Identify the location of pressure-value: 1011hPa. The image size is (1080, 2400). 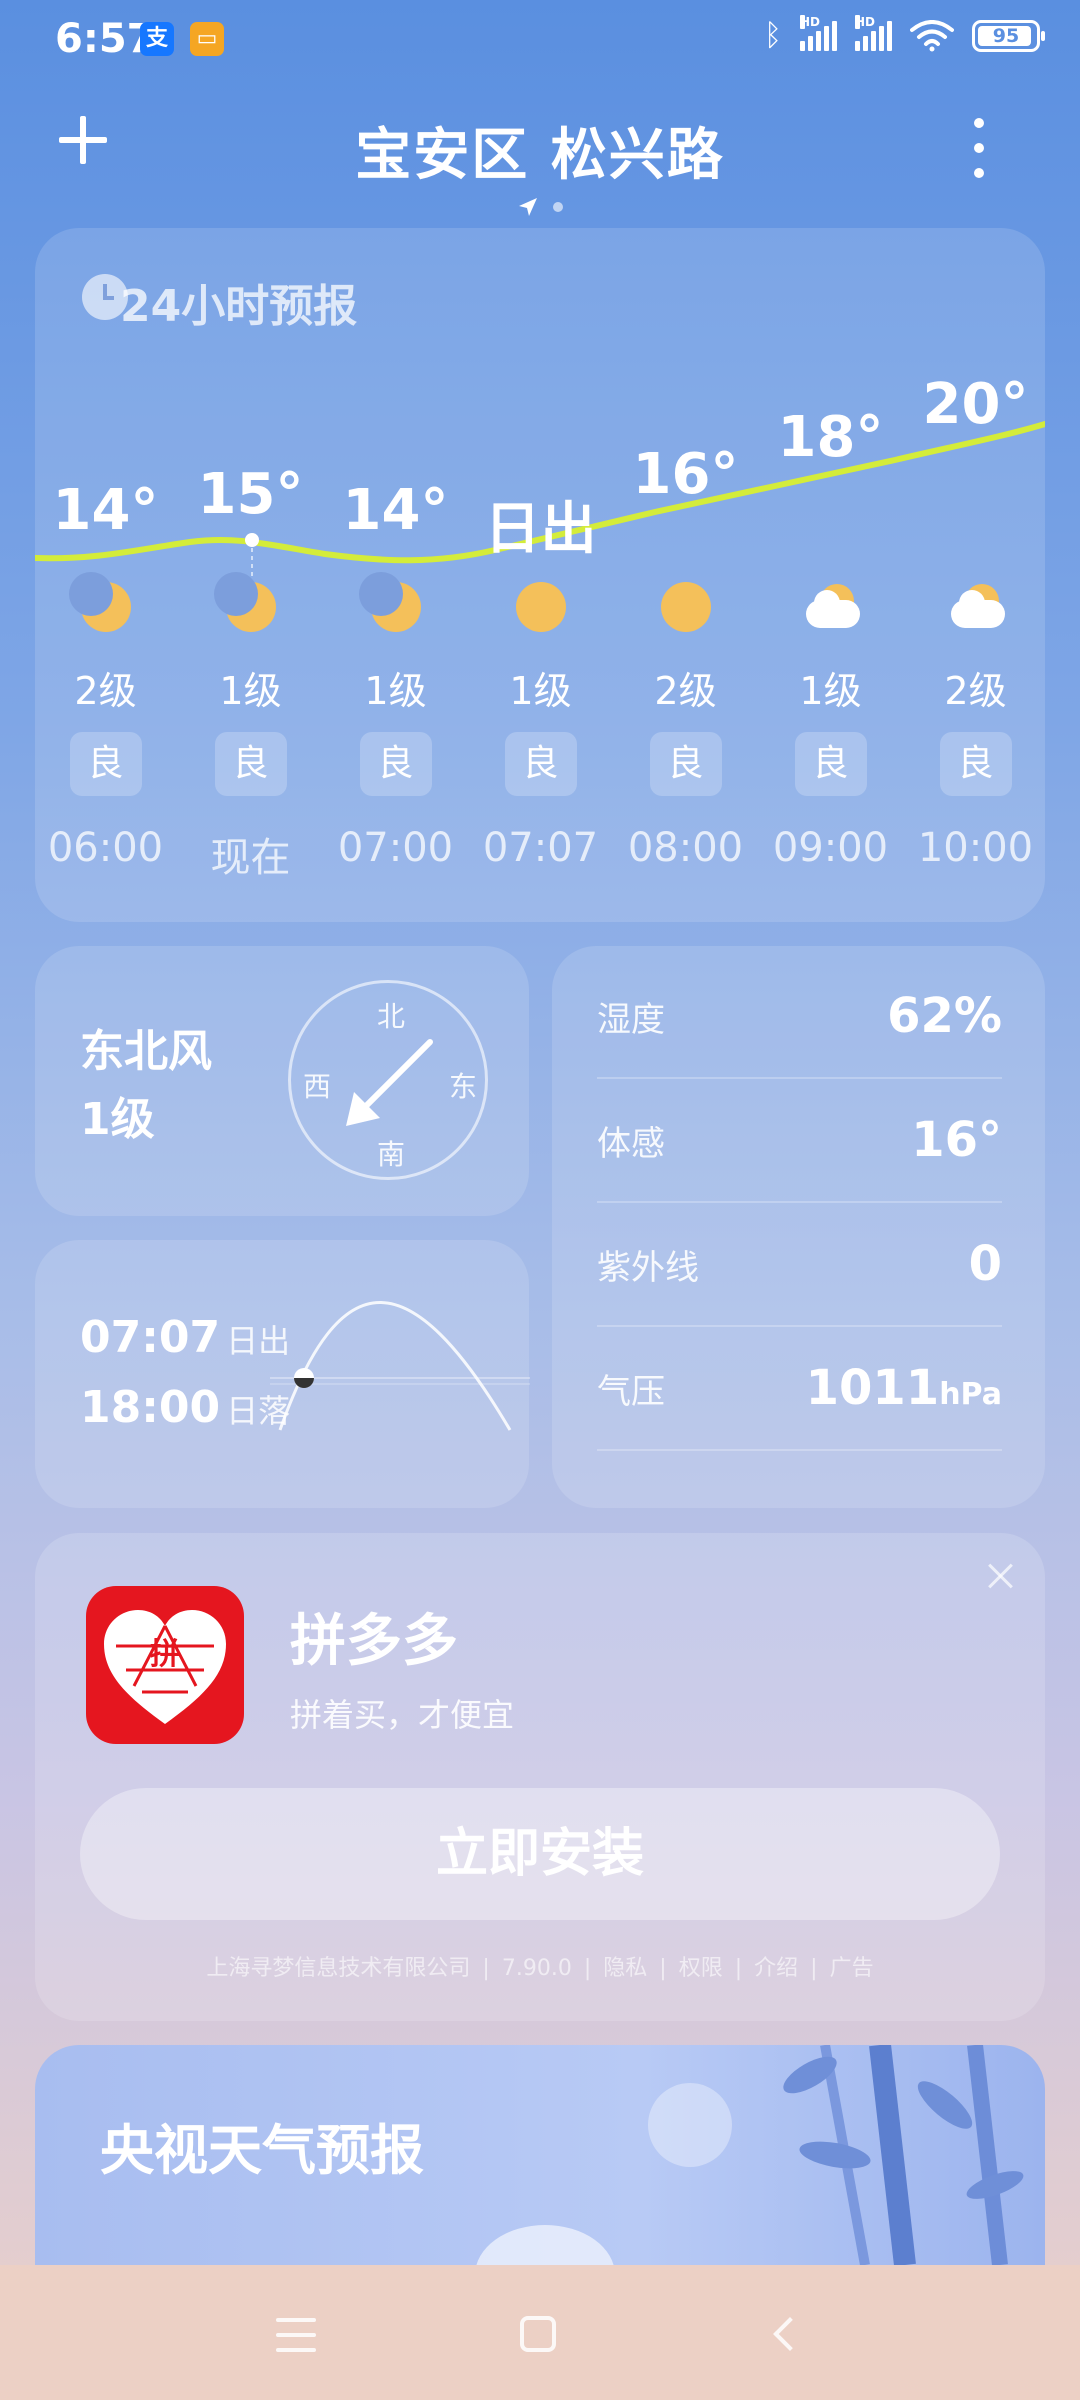
(903, 1388).